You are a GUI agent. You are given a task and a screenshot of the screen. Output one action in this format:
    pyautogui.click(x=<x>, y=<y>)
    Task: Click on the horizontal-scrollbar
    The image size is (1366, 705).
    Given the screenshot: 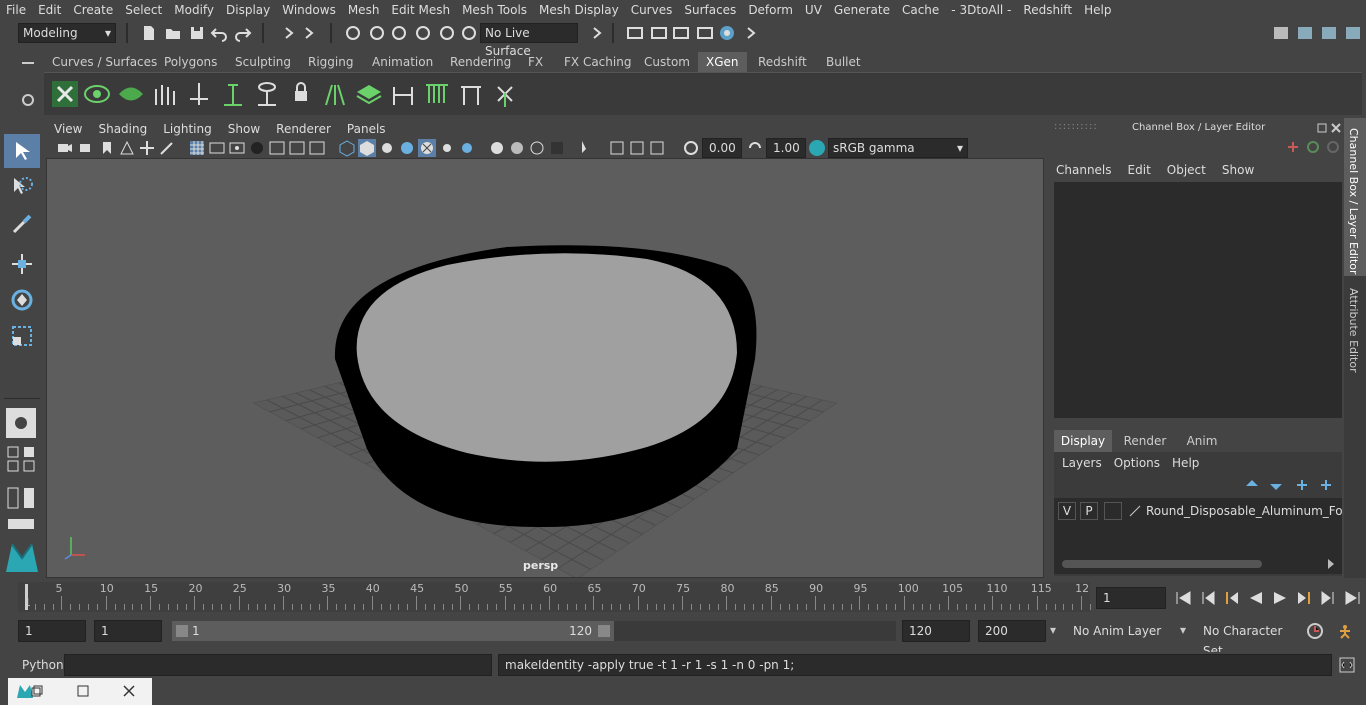 What is the action you would take?
    pyautogui.click(x=1162, y=564)
    